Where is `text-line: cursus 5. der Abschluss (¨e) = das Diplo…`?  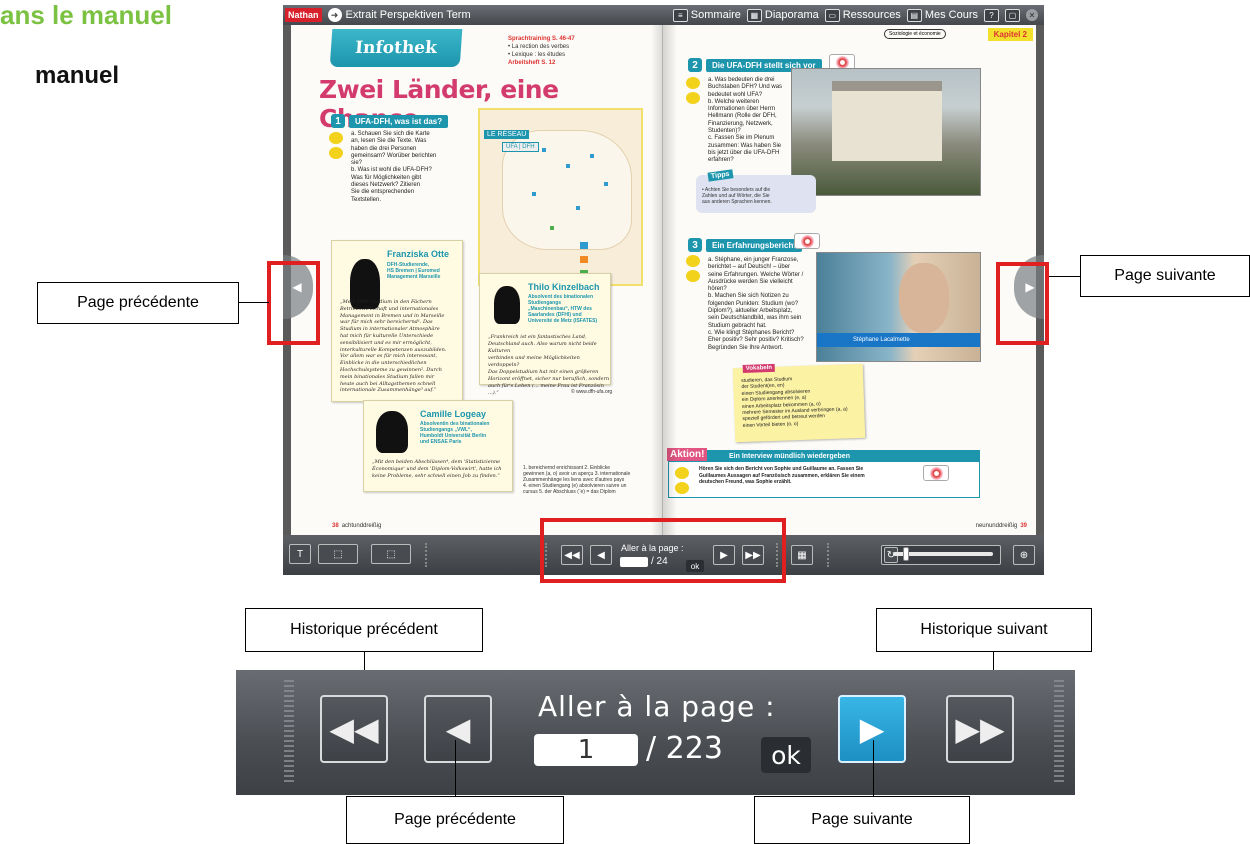
text-line: cursus 5. der Abschluss (¨e) = das Diplo… is located at coordinates (569, 492).